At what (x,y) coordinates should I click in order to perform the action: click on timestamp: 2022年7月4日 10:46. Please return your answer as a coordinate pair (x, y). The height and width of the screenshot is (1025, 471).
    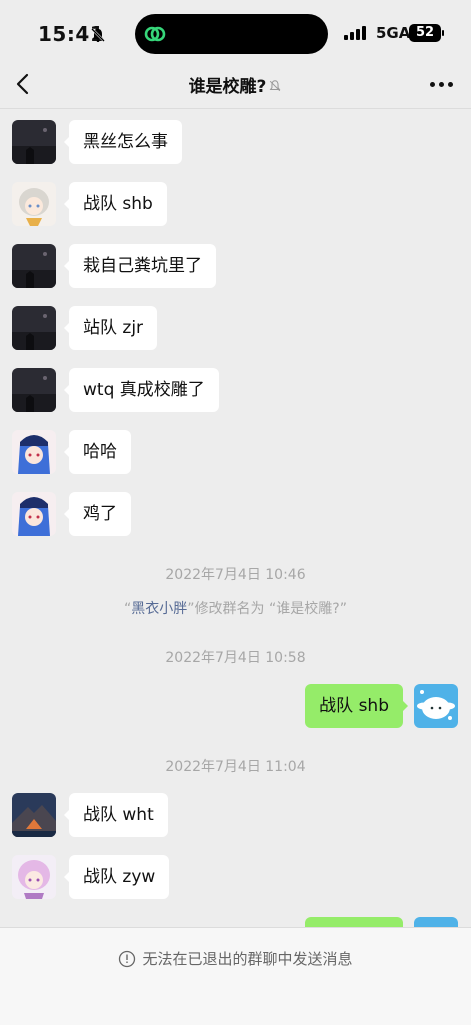
    Looking at the image, I should click on (235, 575).